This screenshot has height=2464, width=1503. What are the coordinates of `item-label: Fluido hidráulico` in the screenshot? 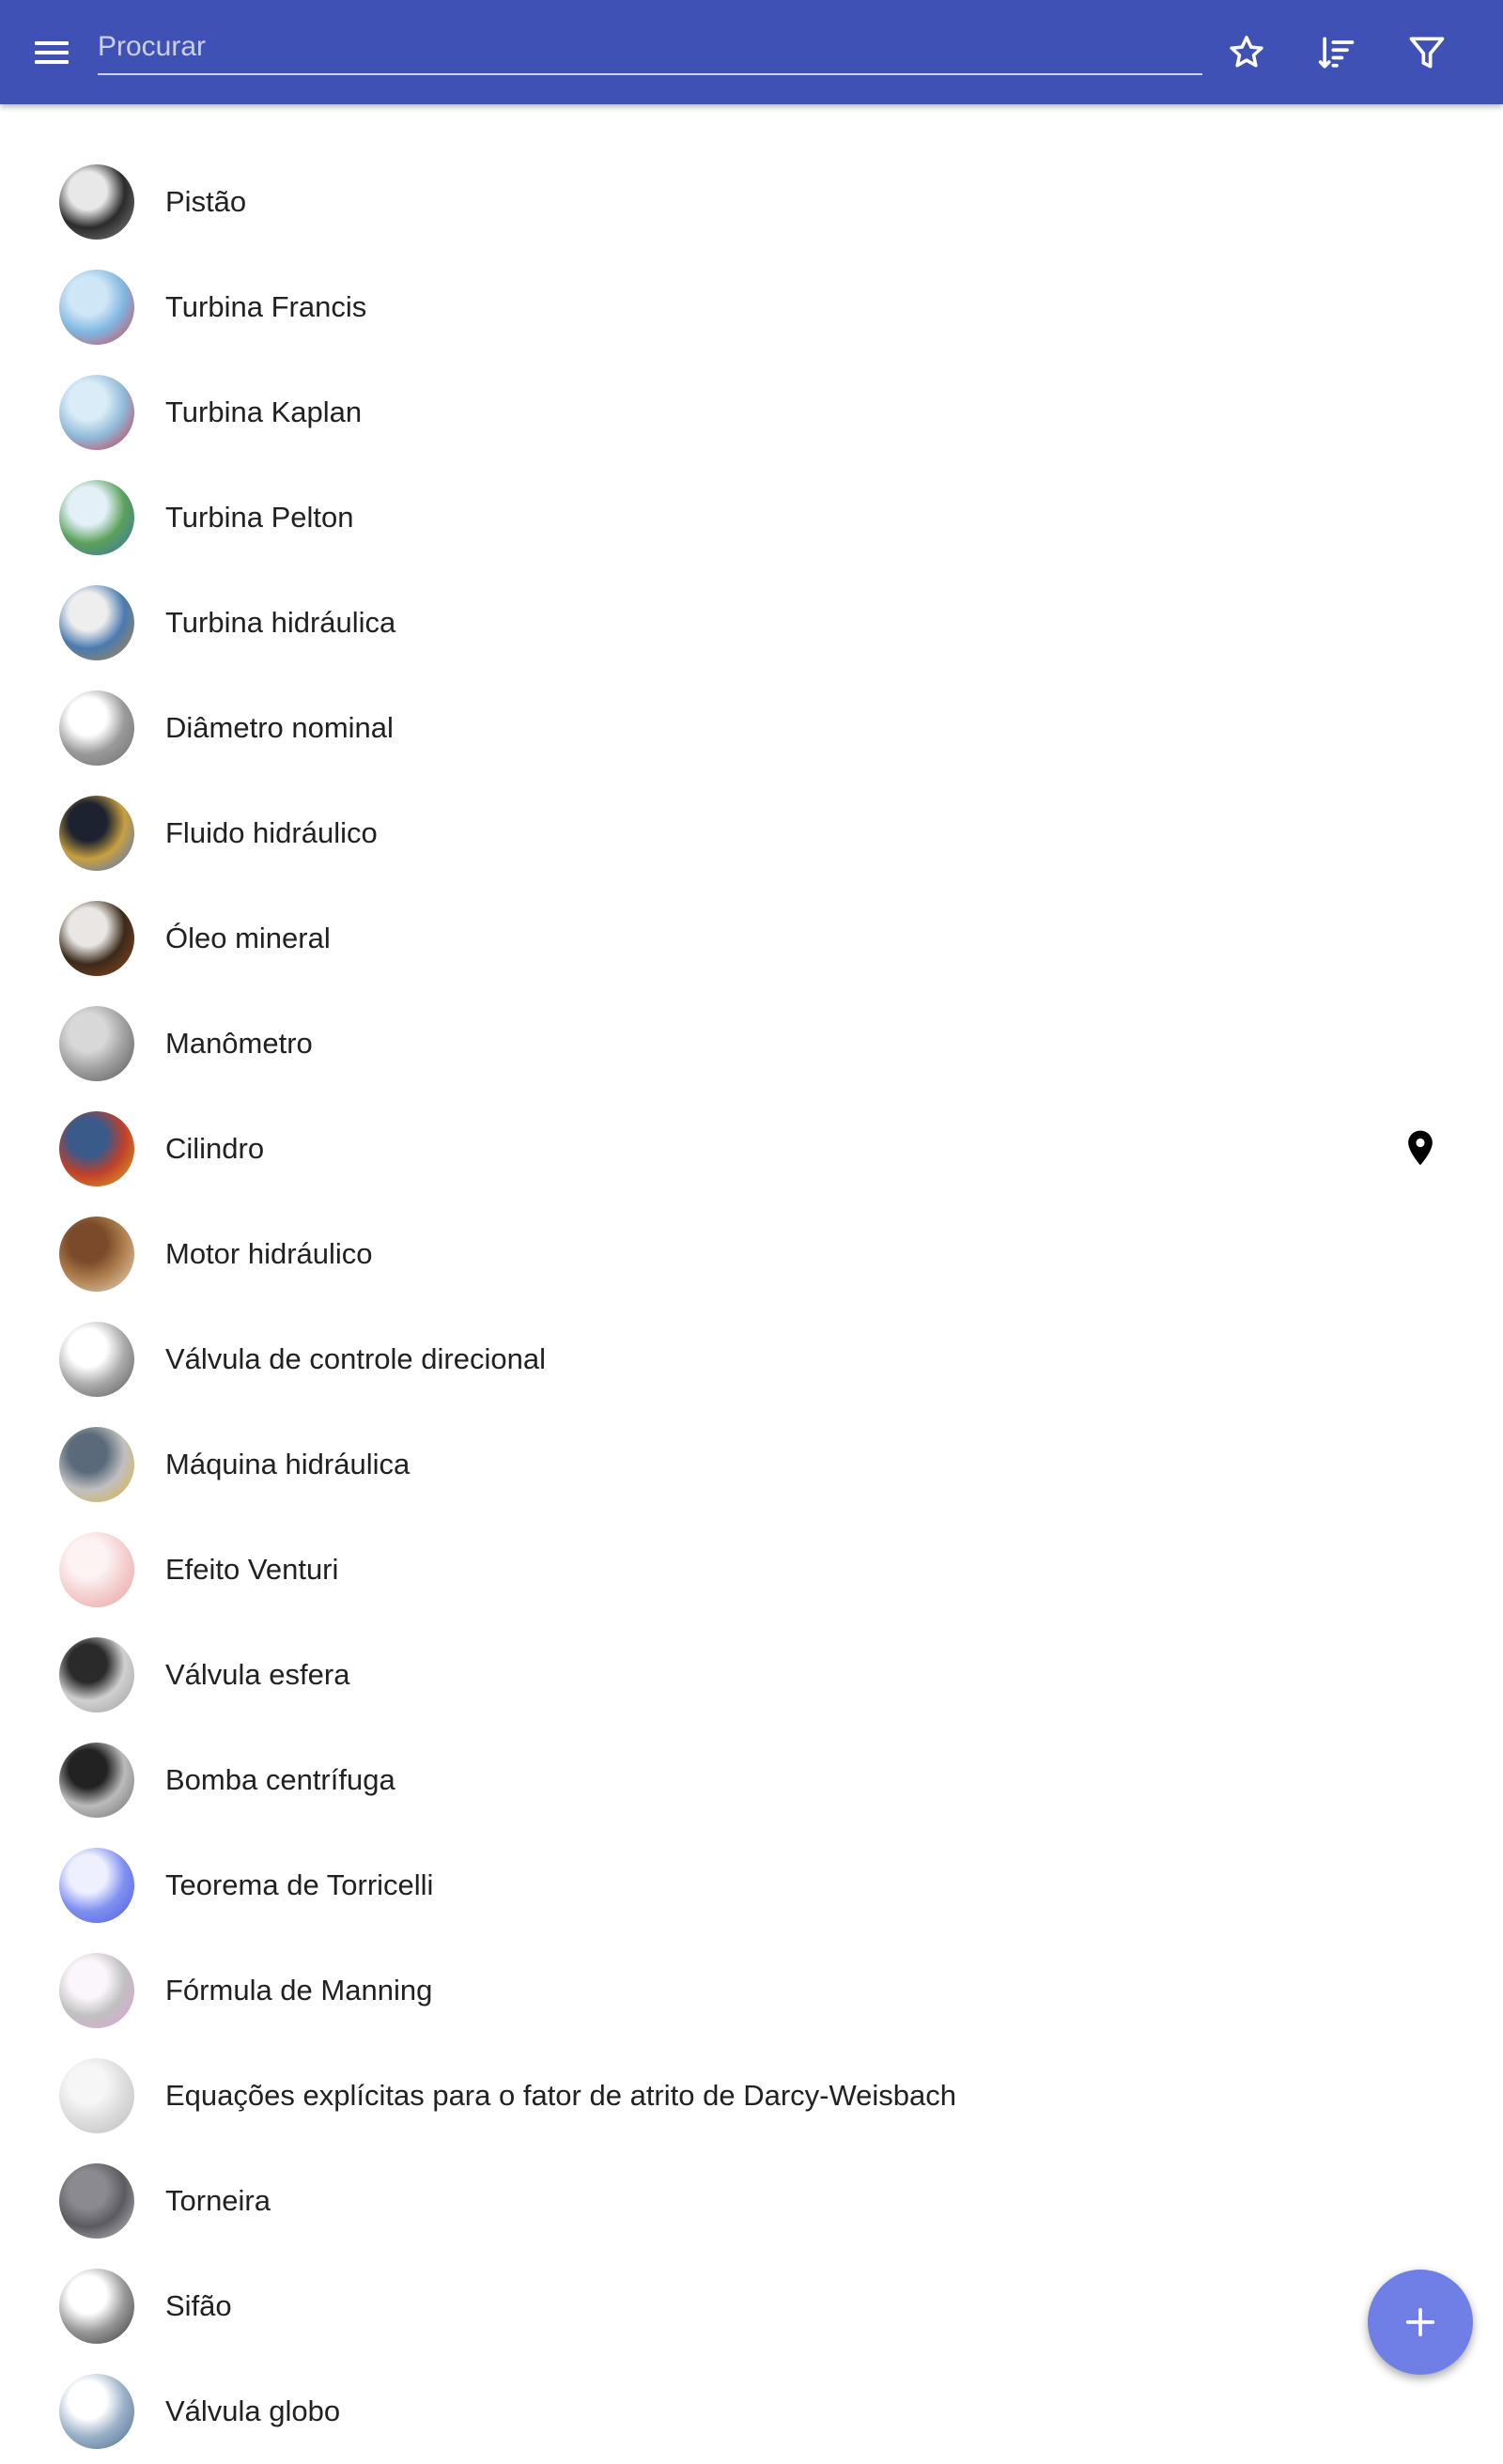 It's located at (271, 832).